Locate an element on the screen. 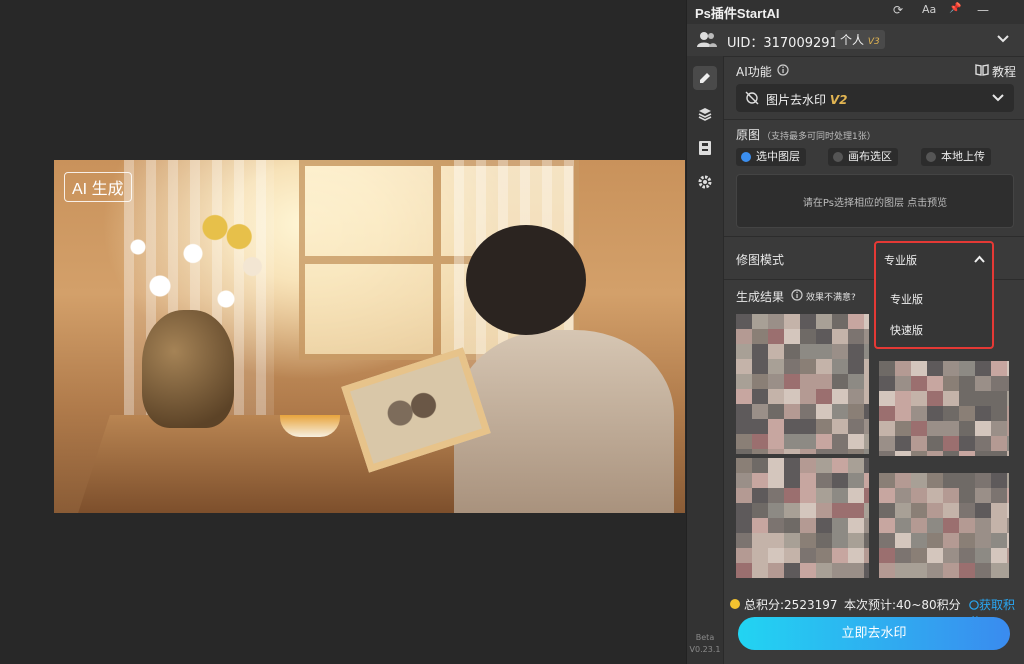 This screenshot has height=664, width=1024. refresh-icon: ⟳ is located at coordinates (898, 10).